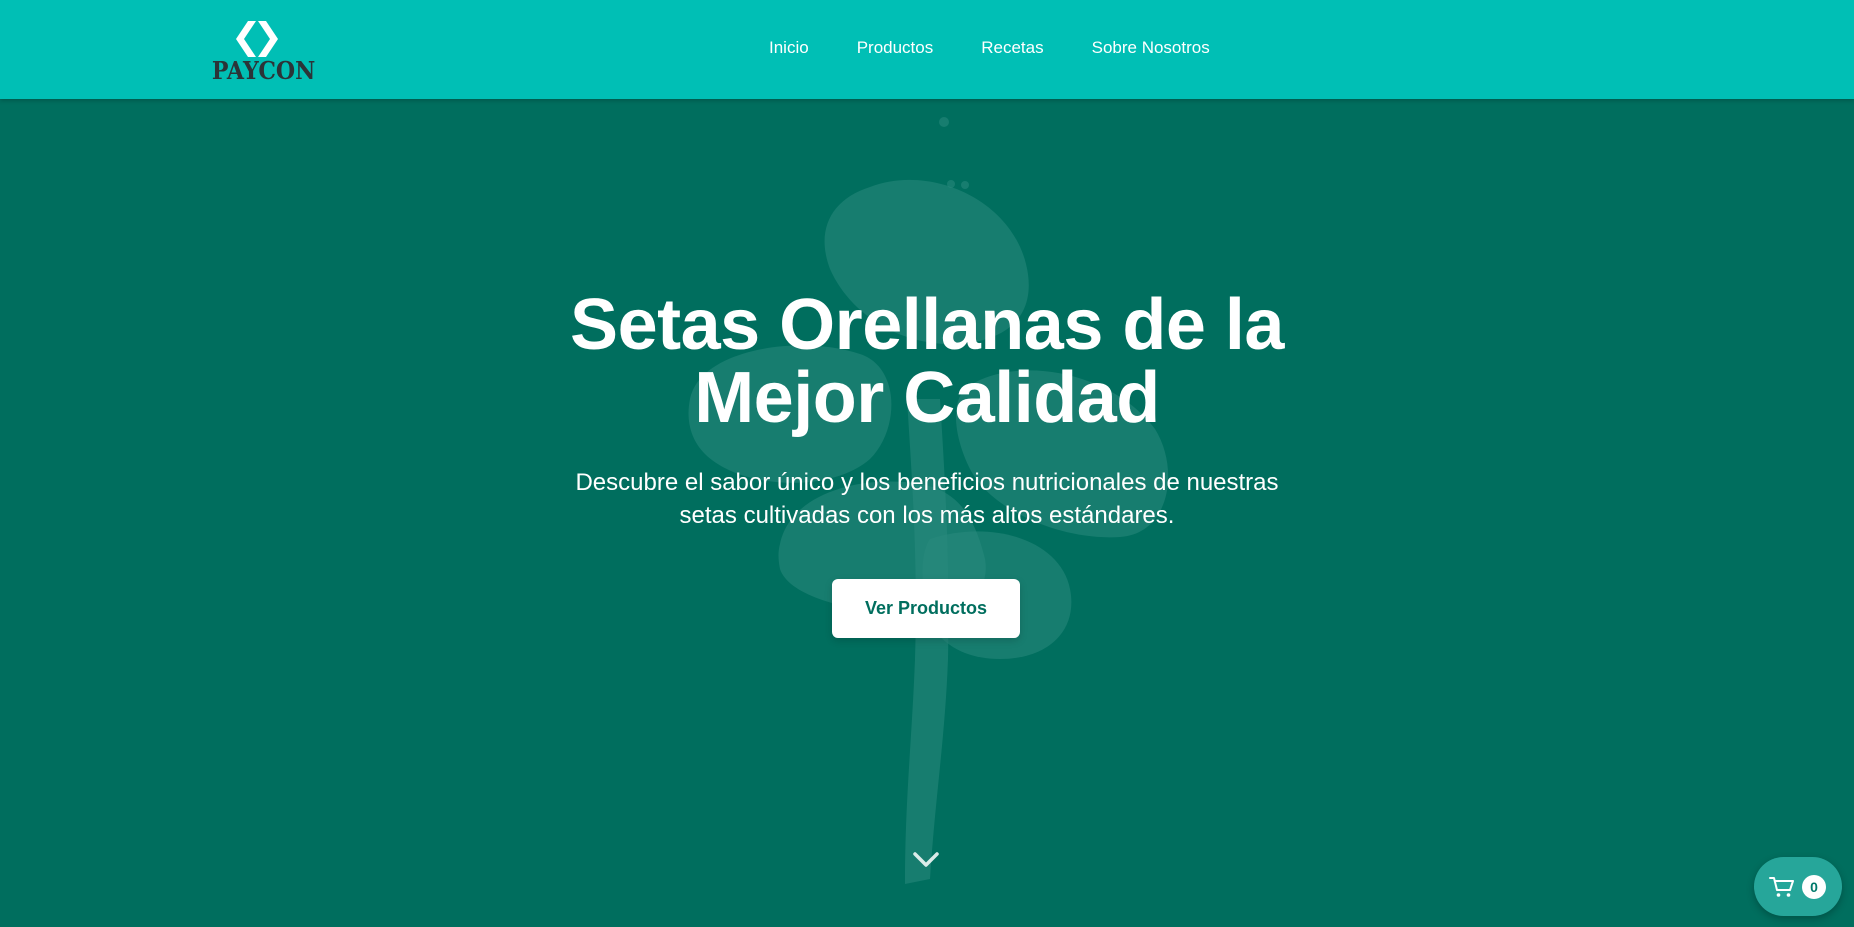 This screenshot has width=1854, height=927. What do you see at coordinates (926, 608) in the screenshot?
I see `ver-productos-button: Ver Productos` at bounding box center [926, 608].